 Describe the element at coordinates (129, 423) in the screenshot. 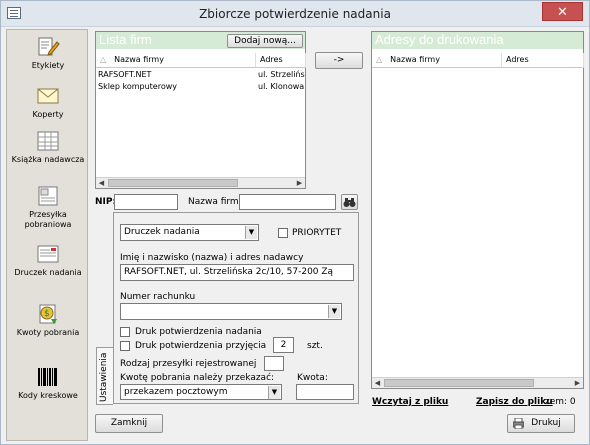

I see `close-button: Zamknij` at that location.